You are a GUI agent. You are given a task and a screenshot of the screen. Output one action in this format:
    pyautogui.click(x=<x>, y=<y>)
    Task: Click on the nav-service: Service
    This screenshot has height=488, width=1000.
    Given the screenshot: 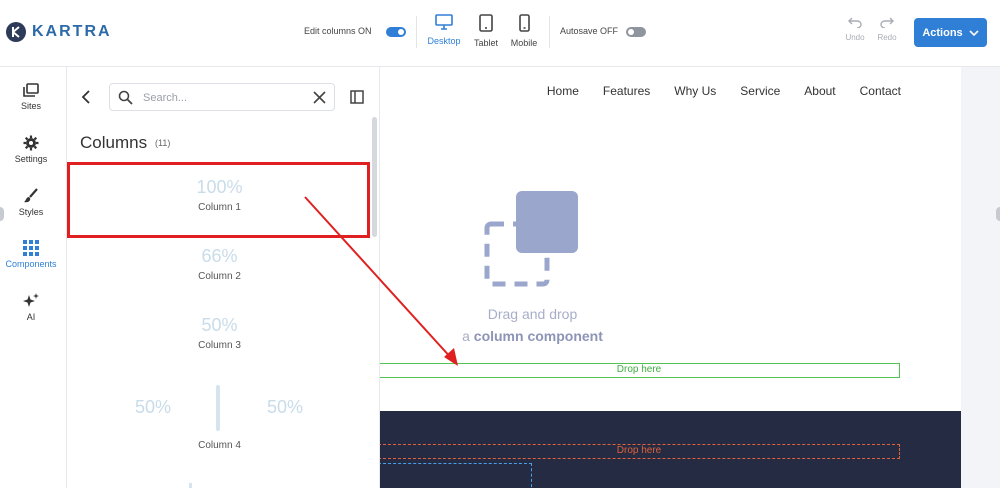 What is the action you would take?
    pyautogui.click(x=760, y=91)
    